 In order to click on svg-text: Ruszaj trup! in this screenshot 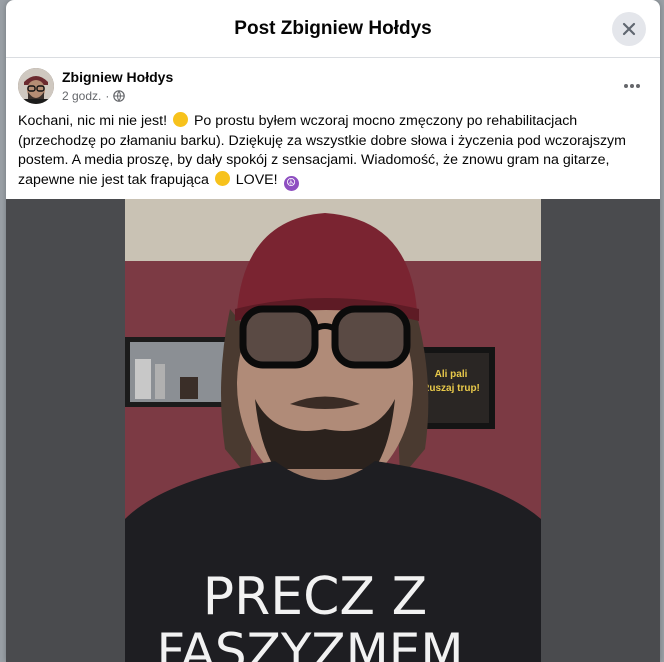, I will do `click(451, 388)`.